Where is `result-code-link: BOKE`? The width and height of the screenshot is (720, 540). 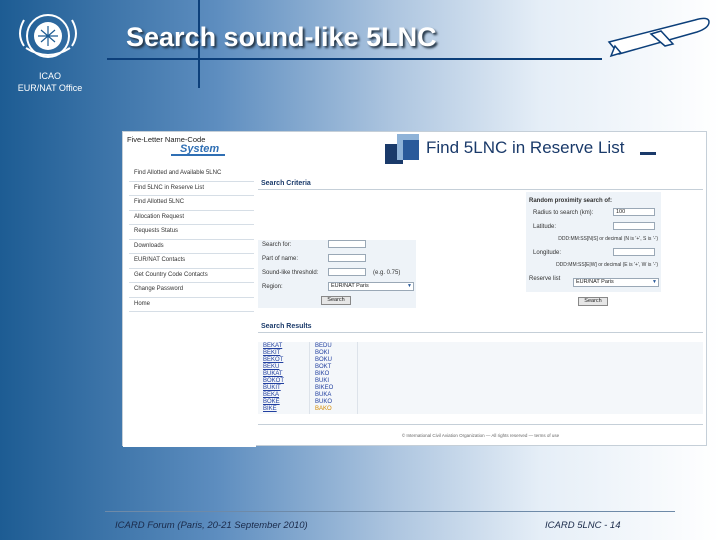 result-code-link: BOKE is located at coordinates (278, 402).